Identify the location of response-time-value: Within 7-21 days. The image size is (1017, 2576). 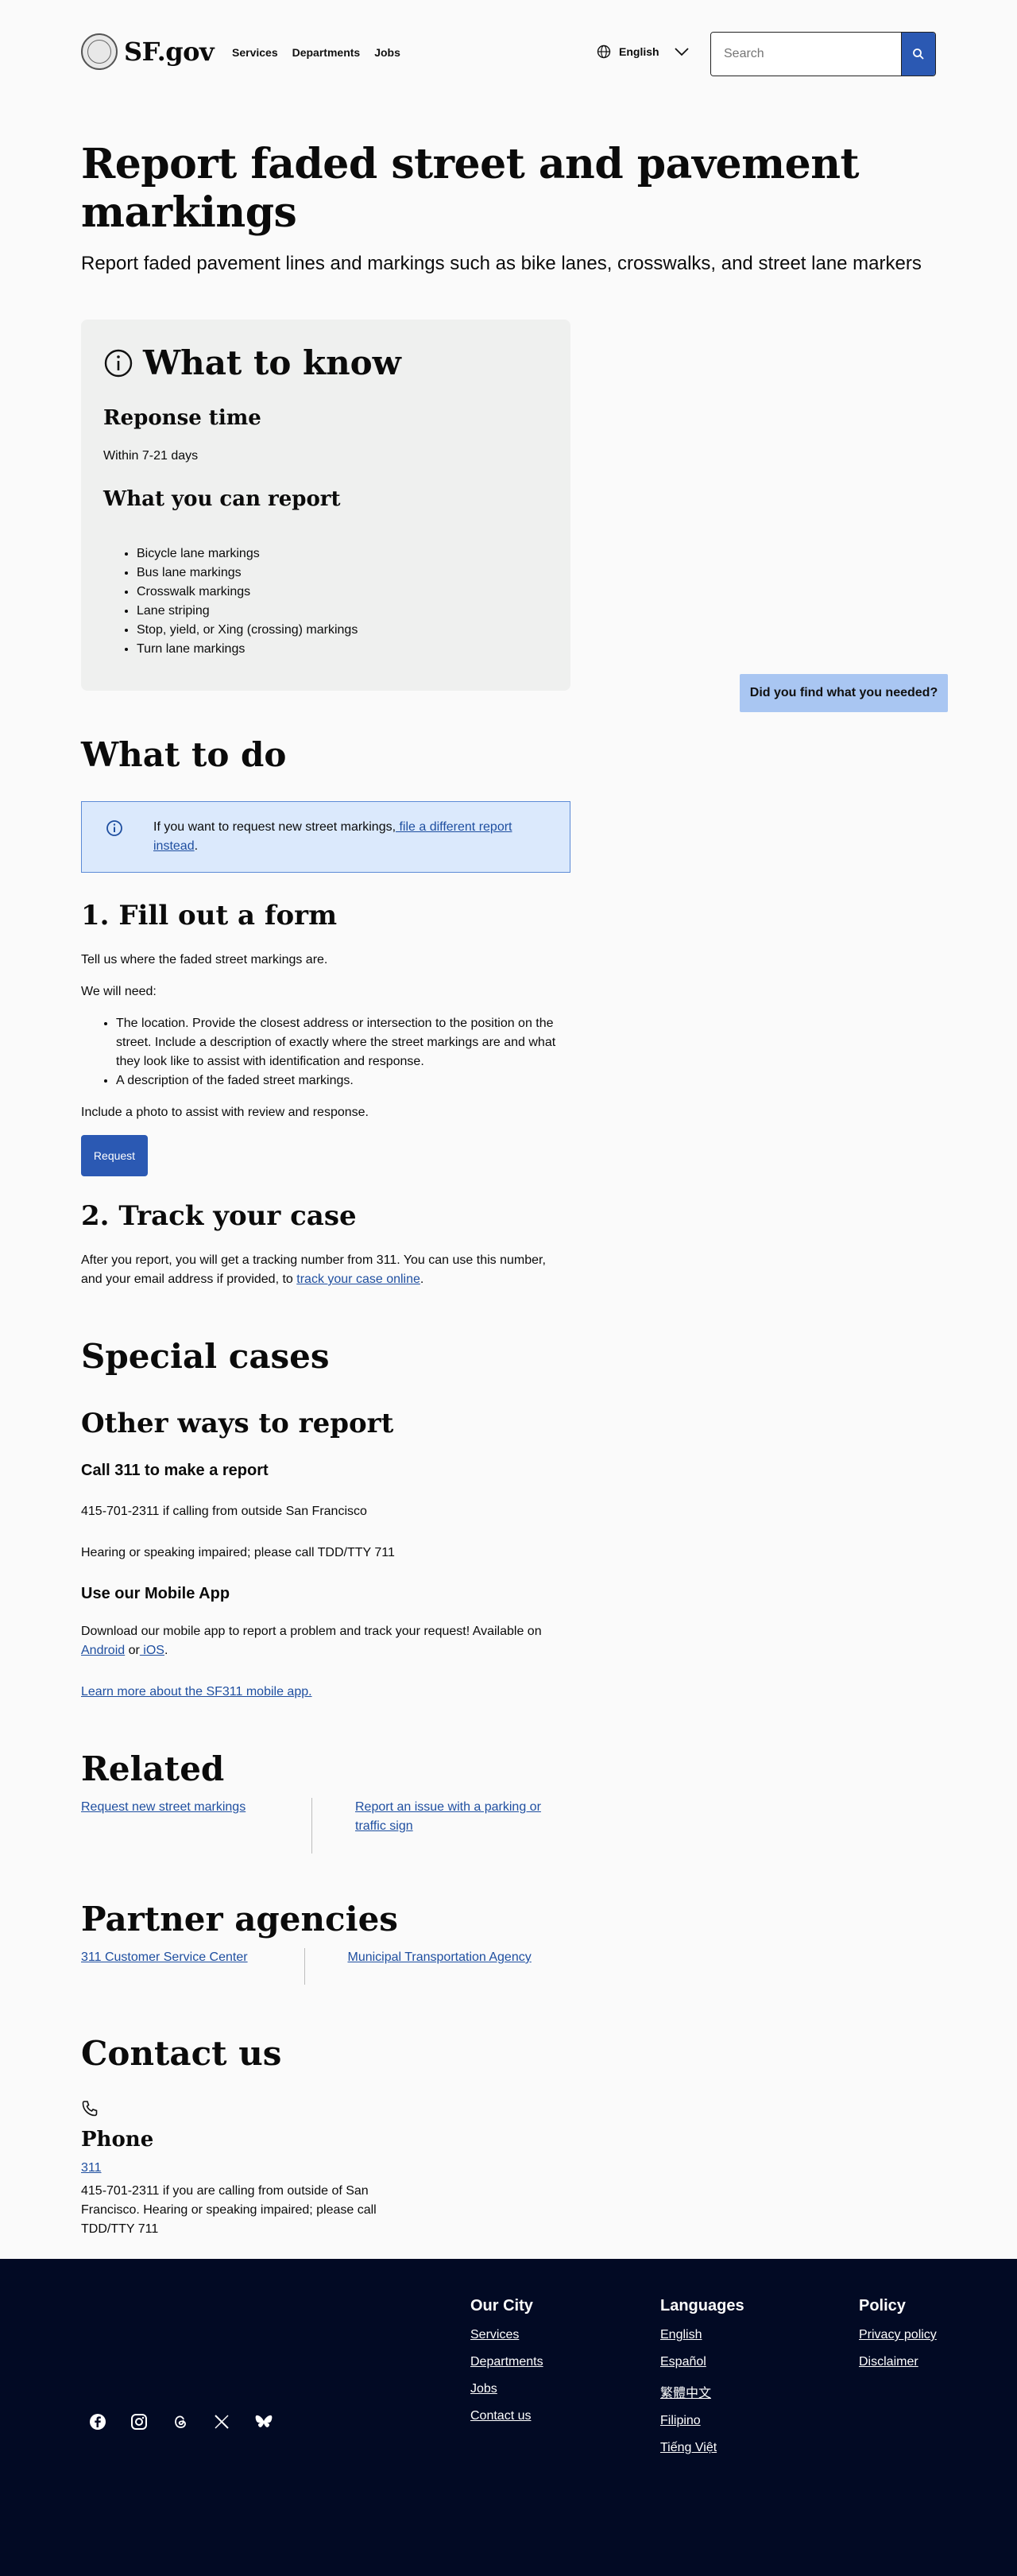
(151, 456).